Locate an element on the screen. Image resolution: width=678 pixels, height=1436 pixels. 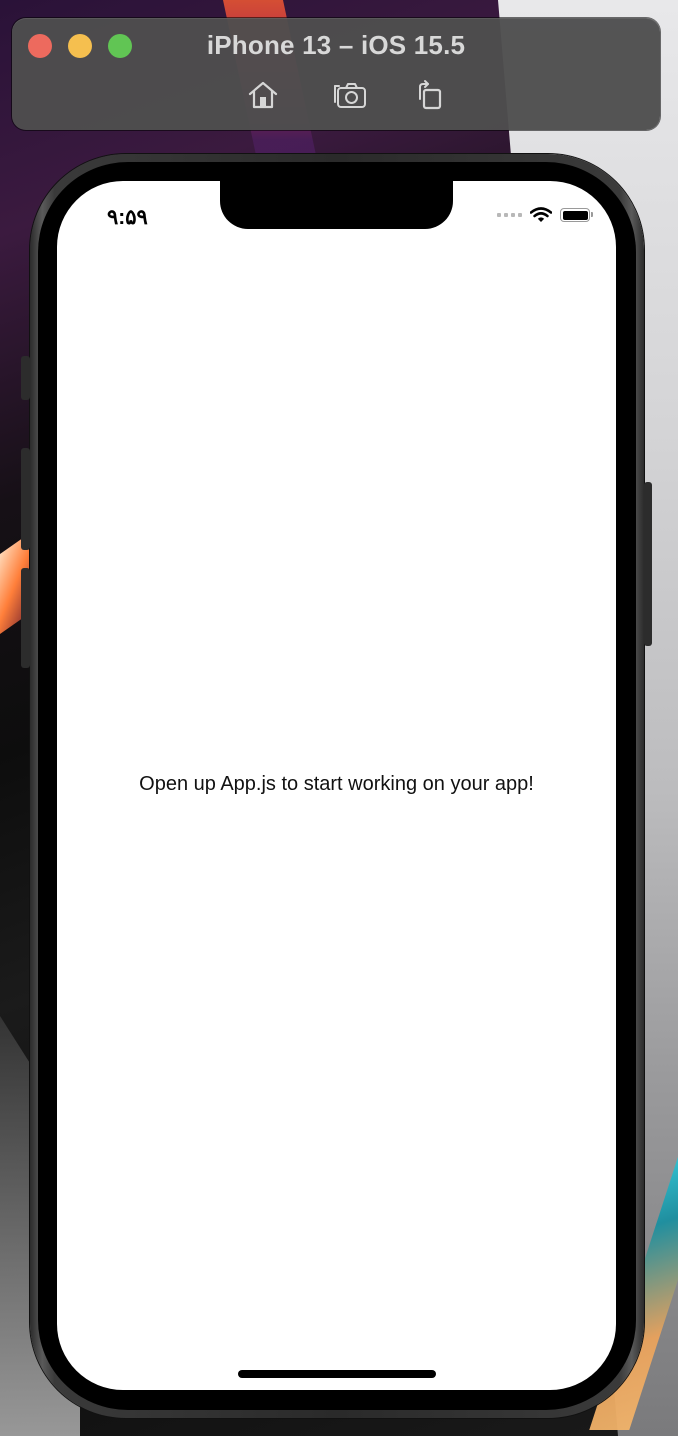
home-icon is located at coordinates (263, 95).